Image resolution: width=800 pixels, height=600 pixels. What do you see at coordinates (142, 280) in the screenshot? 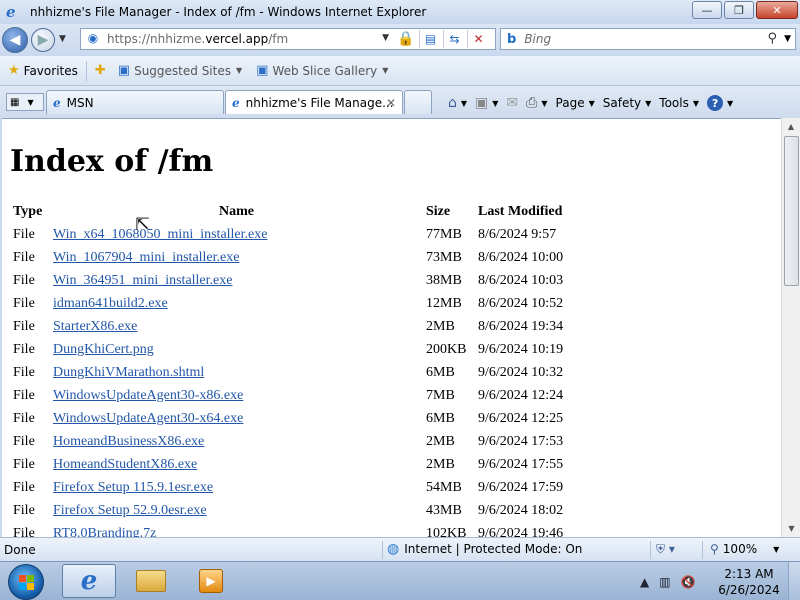
I see `file-link: Win_364951_mini_installer.exe` at bounding box center [142, 280].